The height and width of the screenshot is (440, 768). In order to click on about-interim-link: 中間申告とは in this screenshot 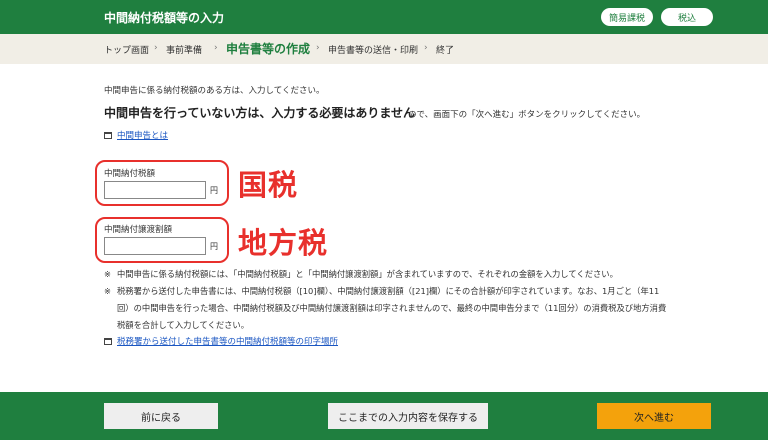, I will do `click(142, 135)`.